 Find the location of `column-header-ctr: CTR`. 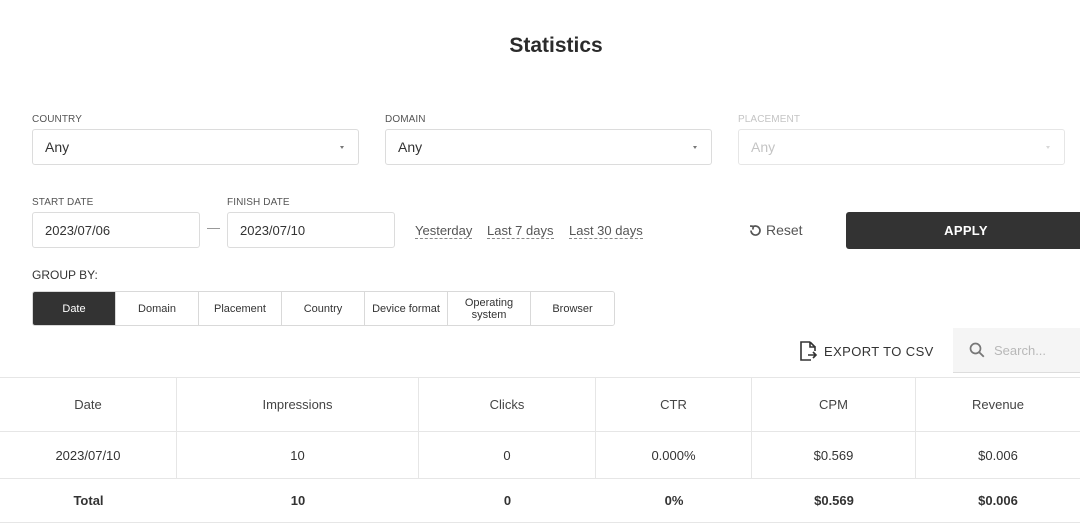

column-header-ctr: CTR is located at coordinates (674, 404).